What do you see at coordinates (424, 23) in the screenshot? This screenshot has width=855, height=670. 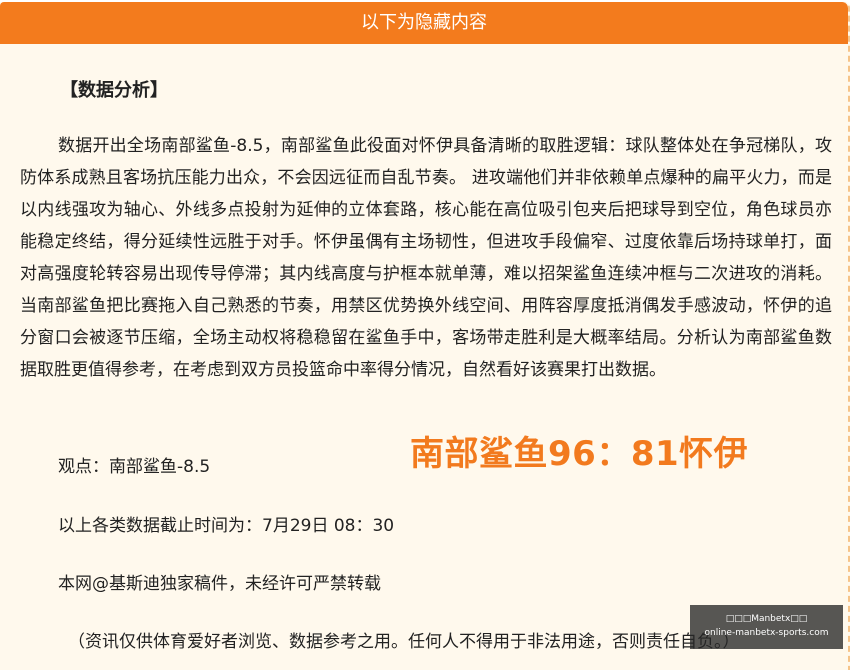 I see `hidden-content-header: 以下为隐藏内容` at bounding box center [424, 23].